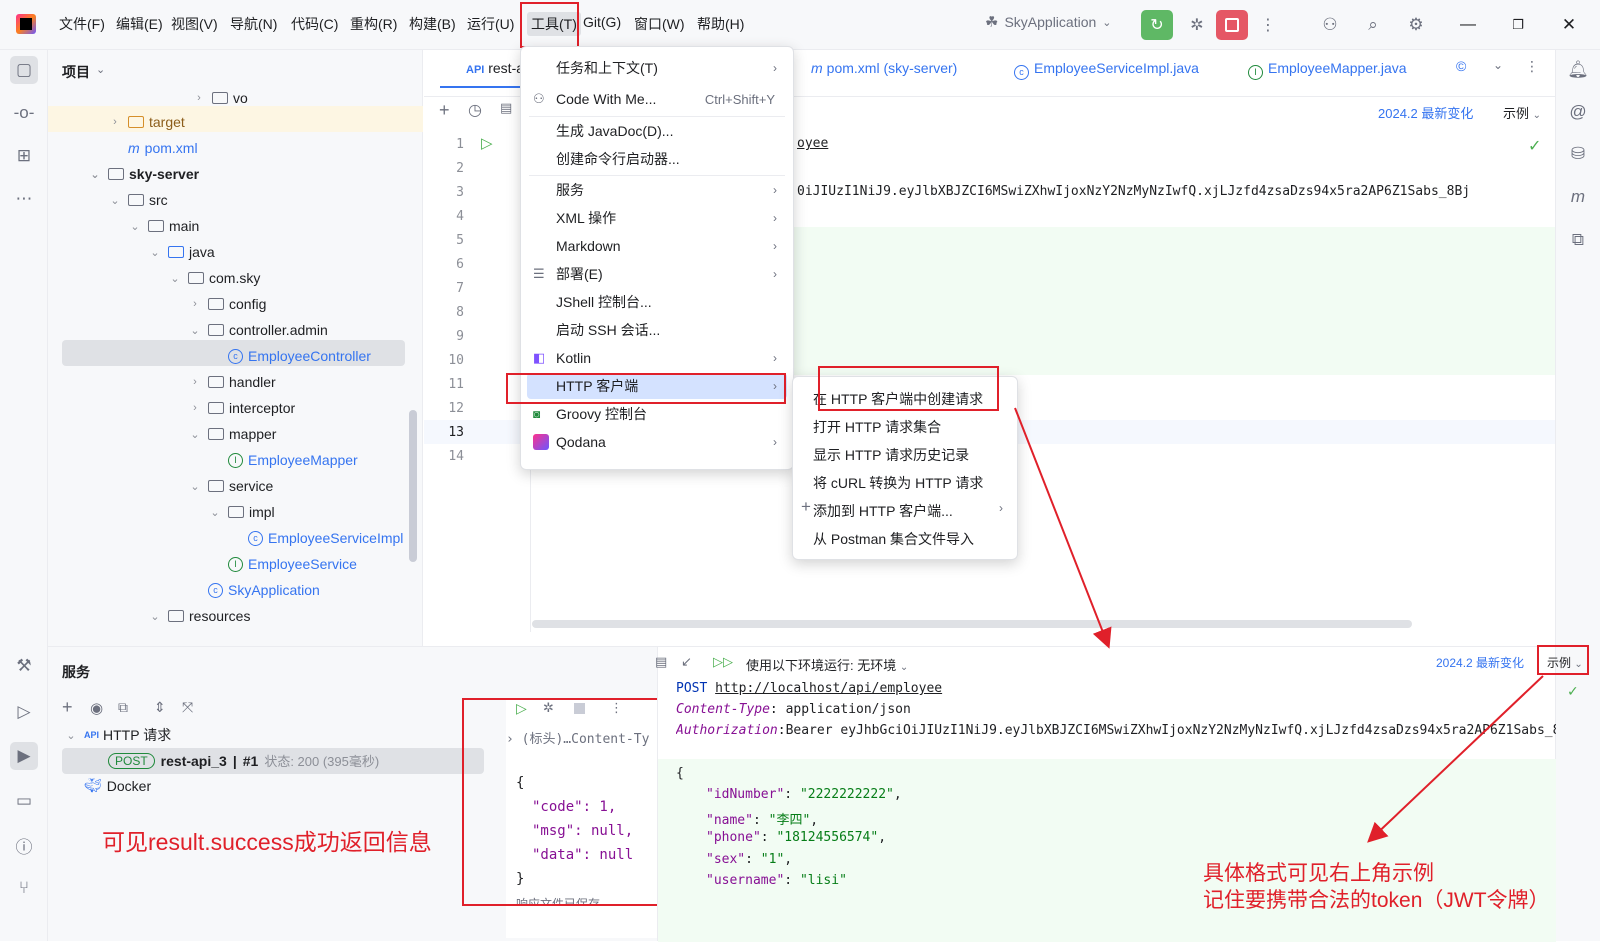  I want to click on tab-overflow-icon: ©, so click(1461, 66).